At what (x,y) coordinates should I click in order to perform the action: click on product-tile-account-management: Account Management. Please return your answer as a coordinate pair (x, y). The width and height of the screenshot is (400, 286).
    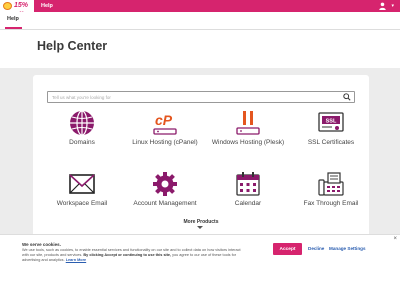
    Looking at the image, I should click on (165, 196).